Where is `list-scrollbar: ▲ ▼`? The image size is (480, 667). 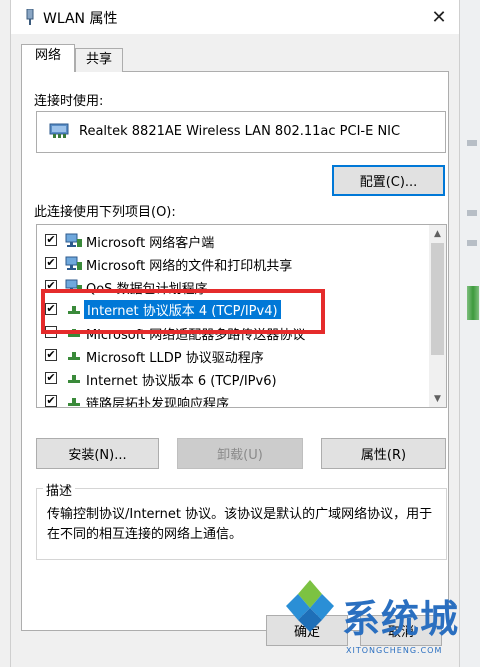 list-scrollbar: ▲ ▼ is located at coordinates (437, 316).